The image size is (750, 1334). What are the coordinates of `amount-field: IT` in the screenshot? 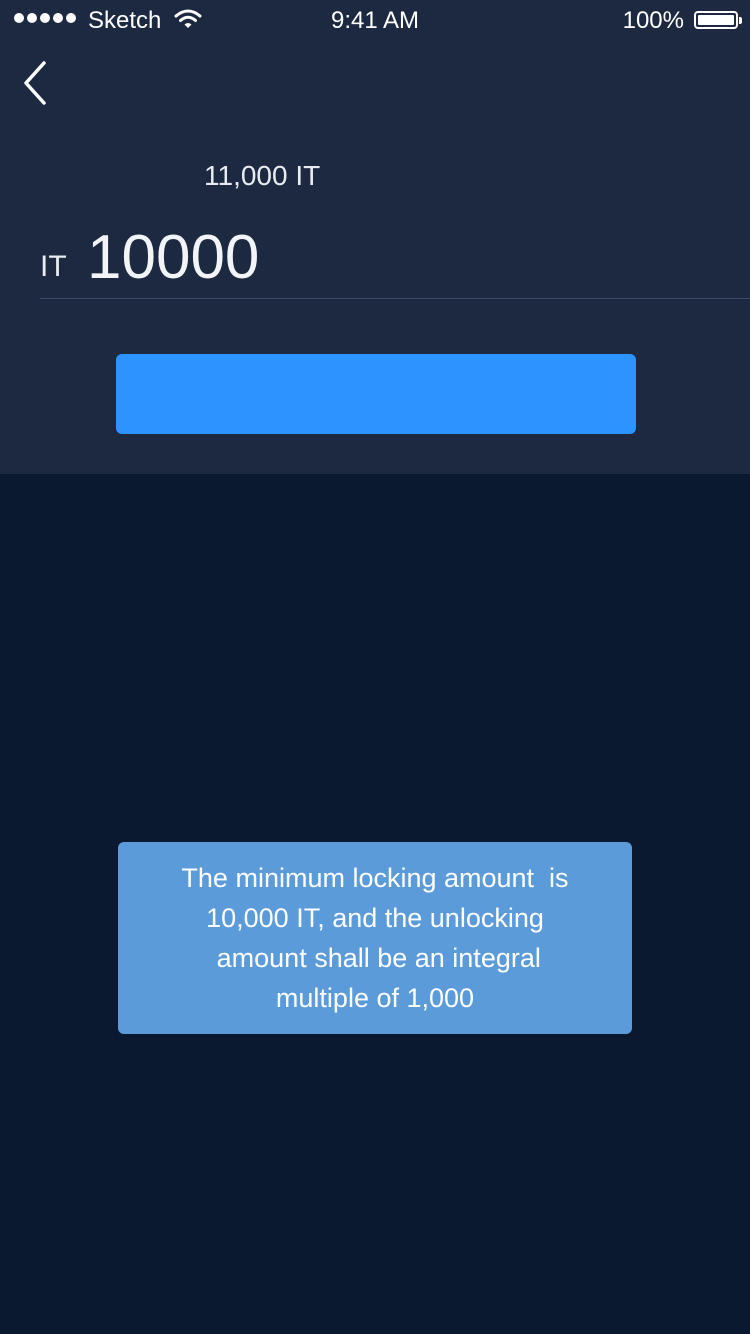 It's located at (395, 259).